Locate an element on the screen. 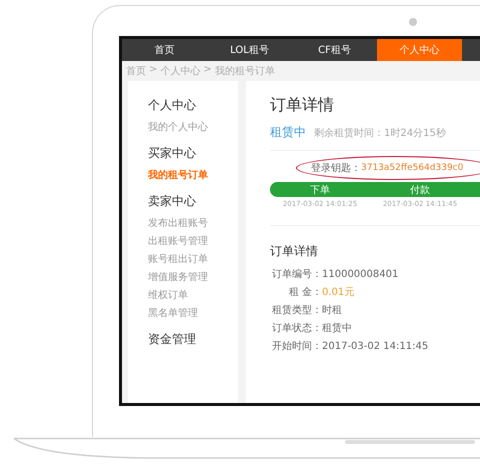  sidebar-group-title: 买家中心 is located at coordinates (172, 153).